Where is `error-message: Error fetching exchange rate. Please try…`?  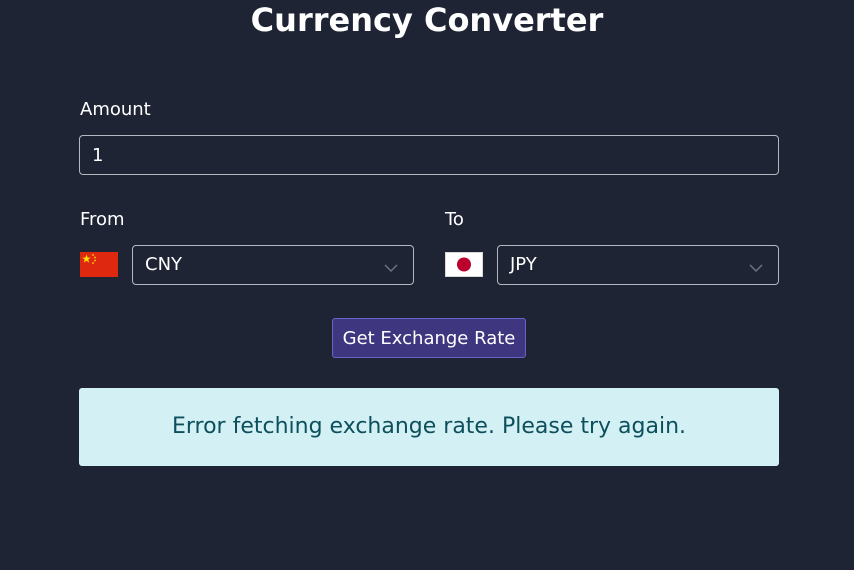 error-message: Error fetching exchange rate. Please try… is located at coordinates (429, 426).